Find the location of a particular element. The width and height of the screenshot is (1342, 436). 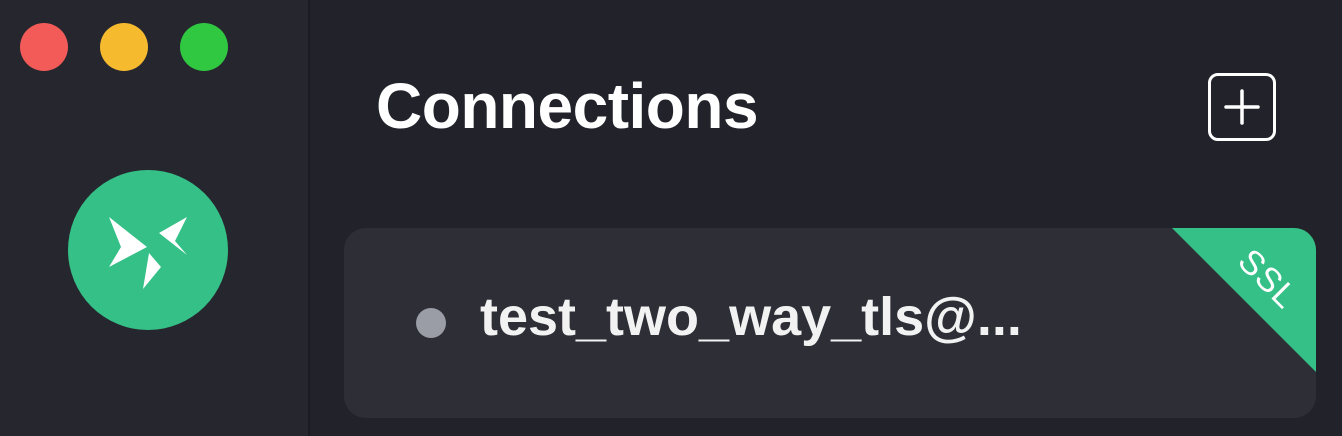

minimize-window-button is located at coordinates (124, 47).